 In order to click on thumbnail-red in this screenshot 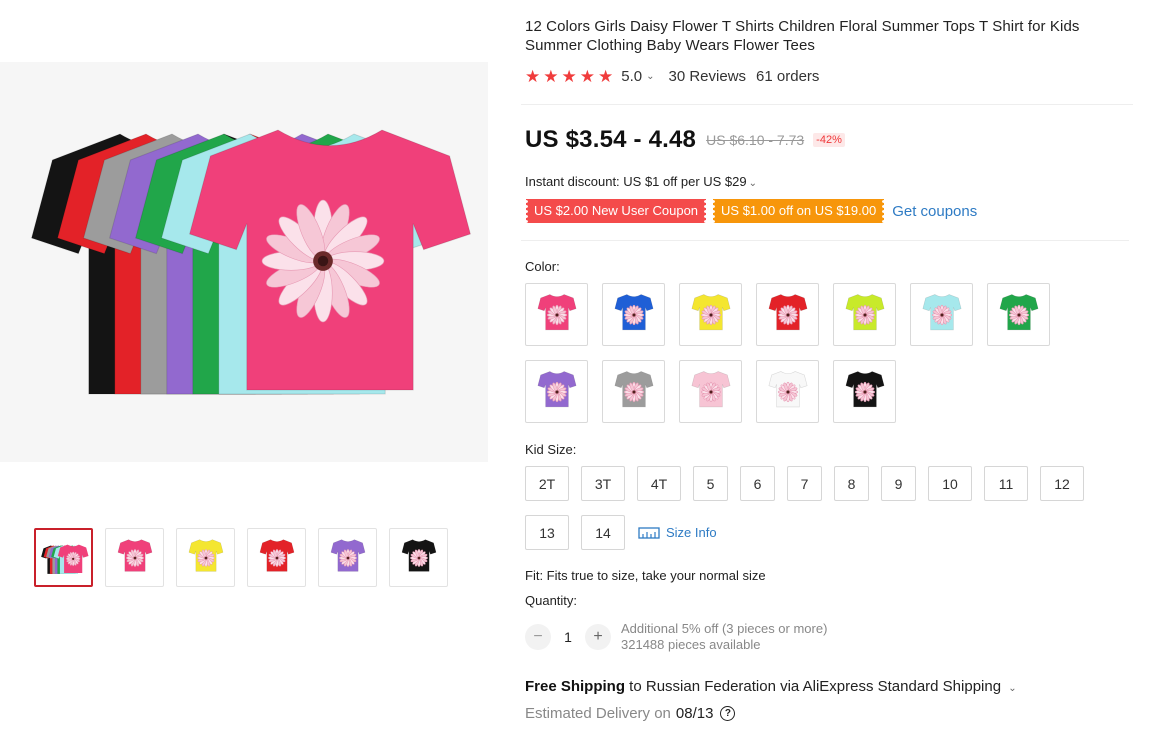, I will do `click(276, 557)`.